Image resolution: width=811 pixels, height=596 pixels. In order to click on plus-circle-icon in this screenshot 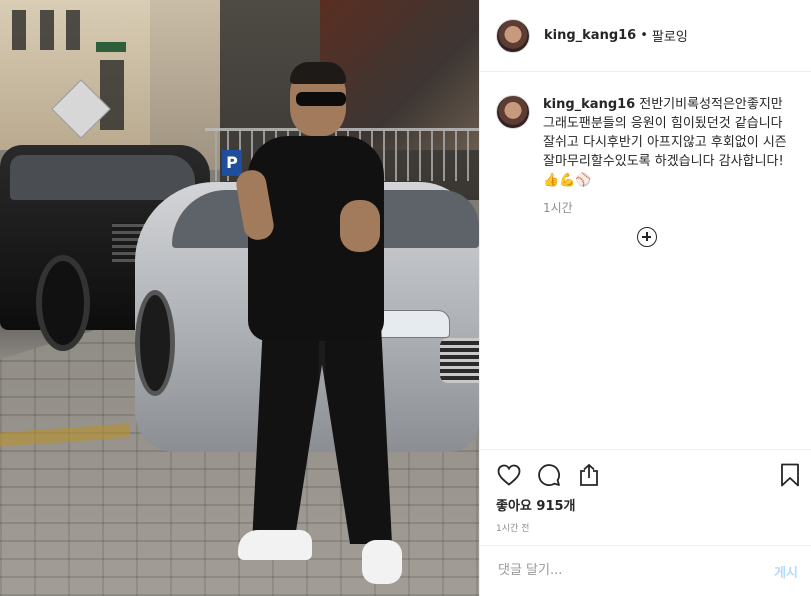, I will do `click(647, 237)`.